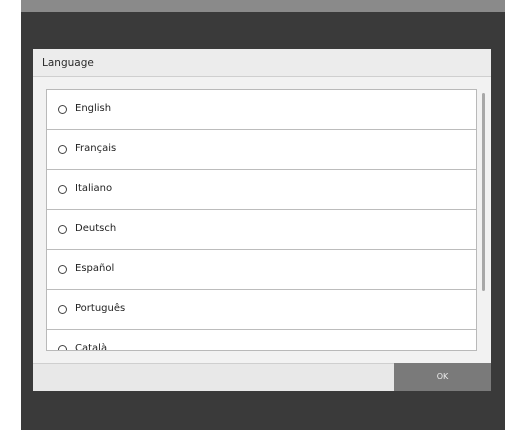  I want to click on language-option-deutsch: Deutsch, so click(261, 230).